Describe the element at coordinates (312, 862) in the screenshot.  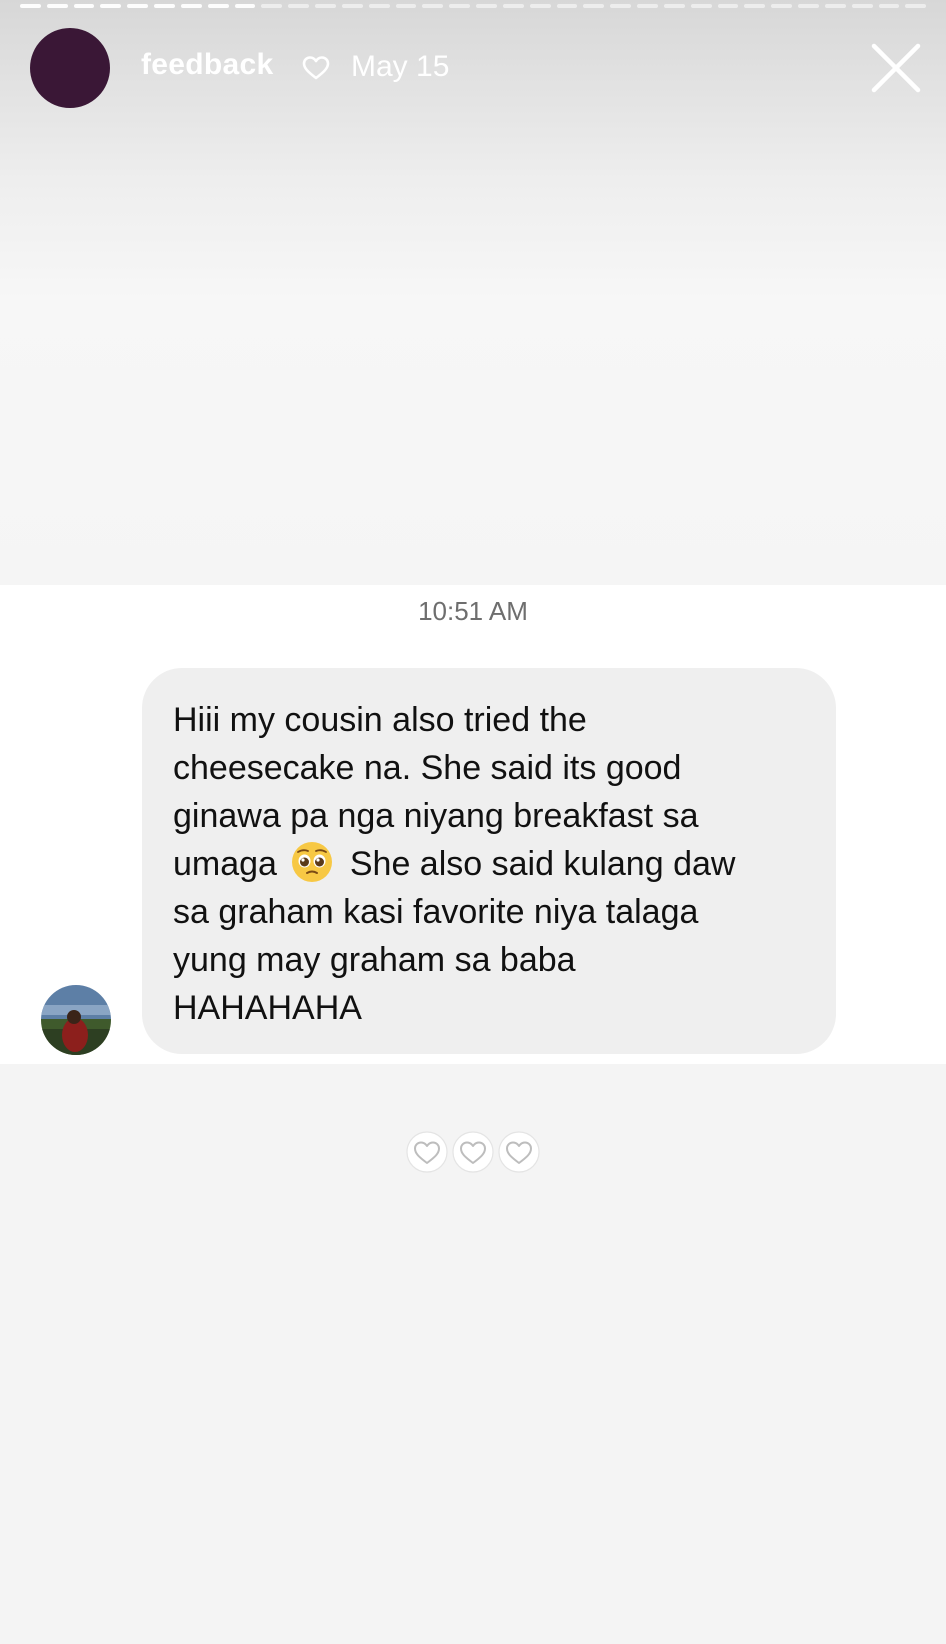
I see `pleading-face-emoji-icon` at that location.